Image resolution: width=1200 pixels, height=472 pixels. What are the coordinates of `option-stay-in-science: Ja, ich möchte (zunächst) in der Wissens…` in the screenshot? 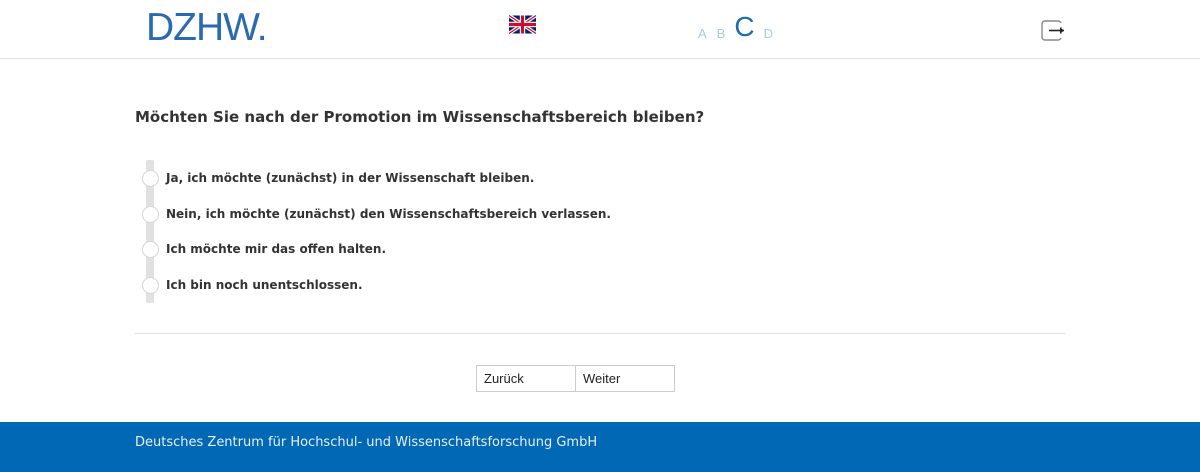 It's located at (337, 178).